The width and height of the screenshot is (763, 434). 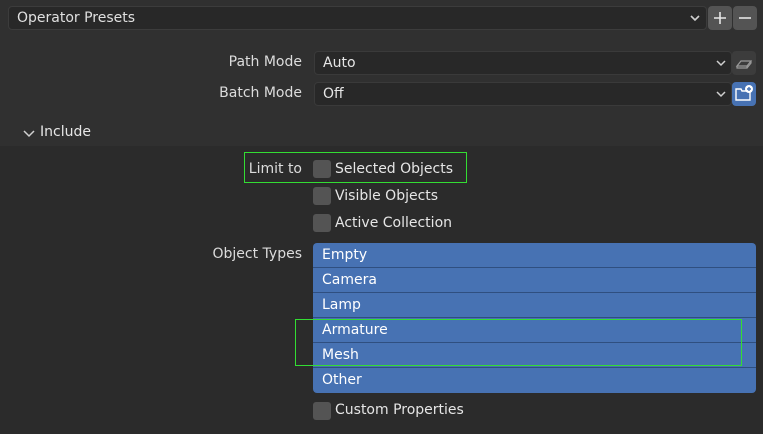 What do you see at coordinates (399, 410) in the screenshot?
I see `custom-properties-label: Custom Properties` at bounding box center [399, 410].